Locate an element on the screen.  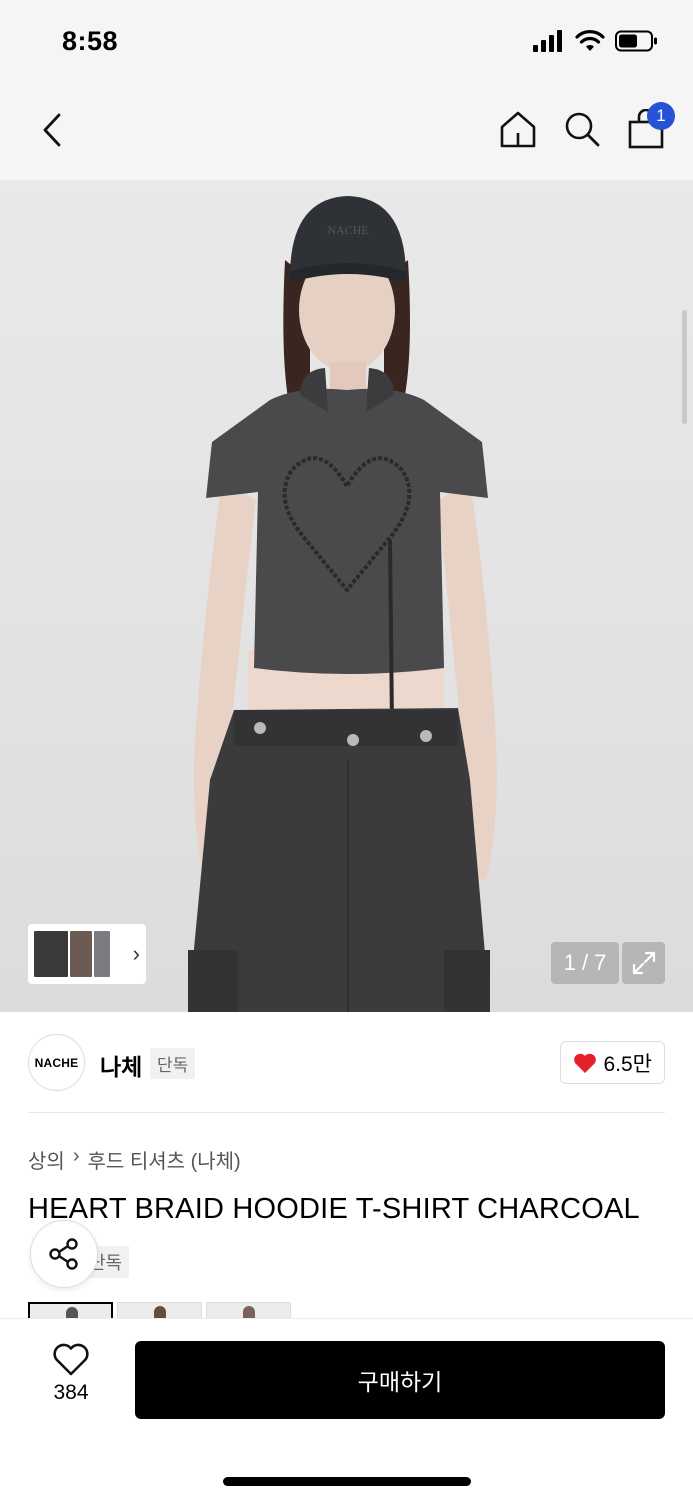
breadcrumb: 상의 › 후드 티셔츠 (나체) is located at coordinates (134, 1159).